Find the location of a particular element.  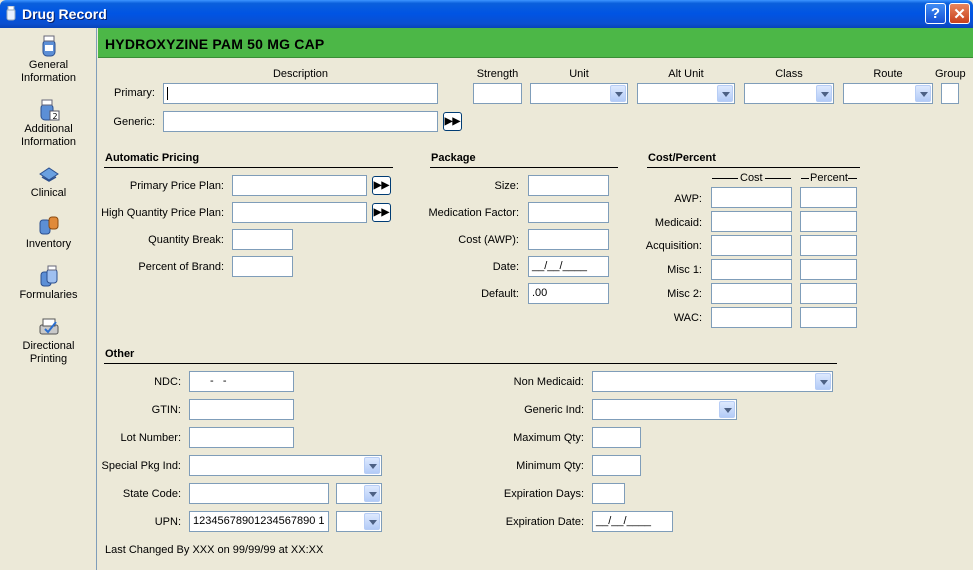

upn-select is located at coordinates (359, 521).